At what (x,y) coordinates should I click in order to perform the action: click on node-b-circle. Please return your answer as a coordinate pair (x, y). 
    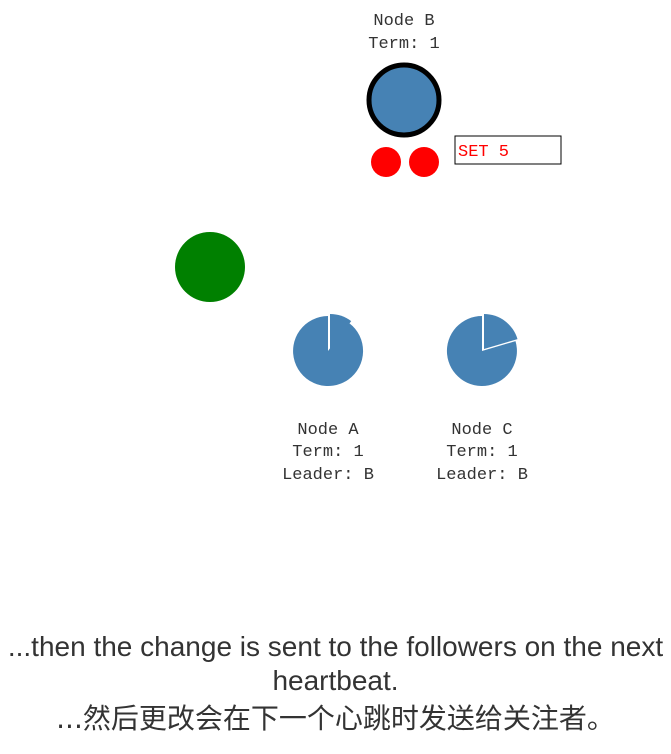
    Looking at the image, I should click on (404, 100).